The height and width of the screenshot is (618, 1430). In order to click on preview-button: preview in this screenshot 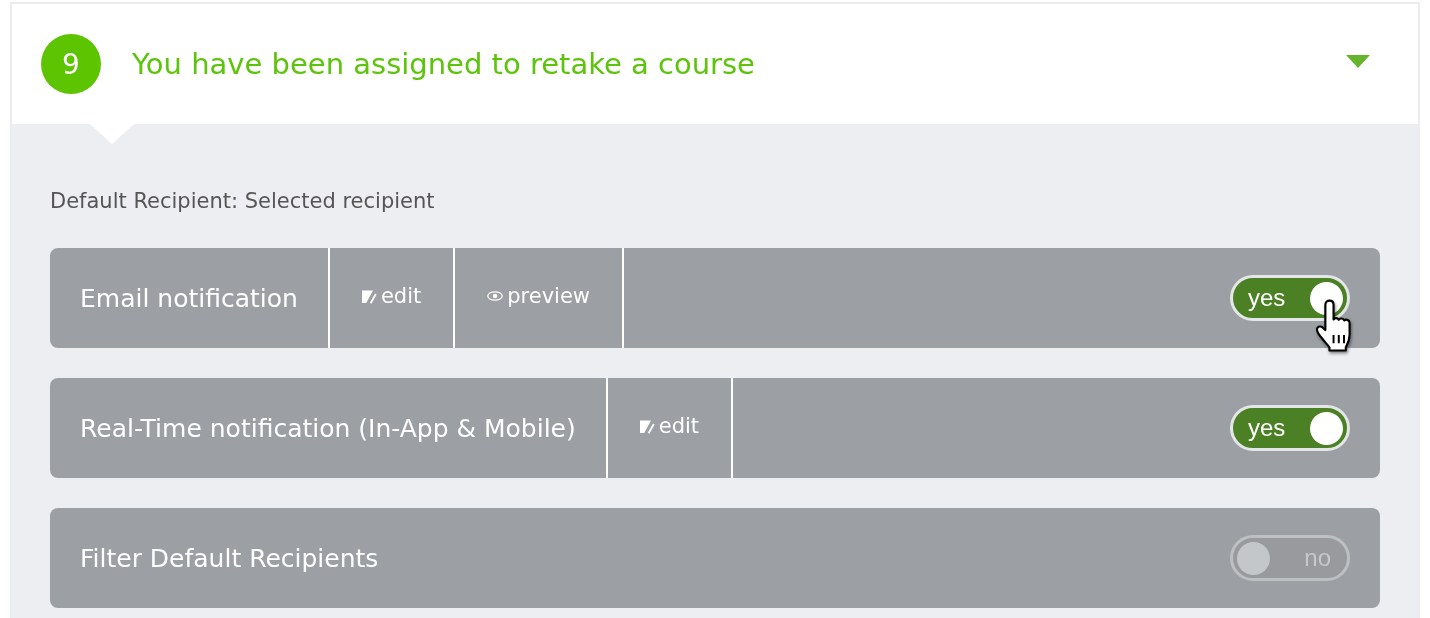, I will do `click(538, 298)`.